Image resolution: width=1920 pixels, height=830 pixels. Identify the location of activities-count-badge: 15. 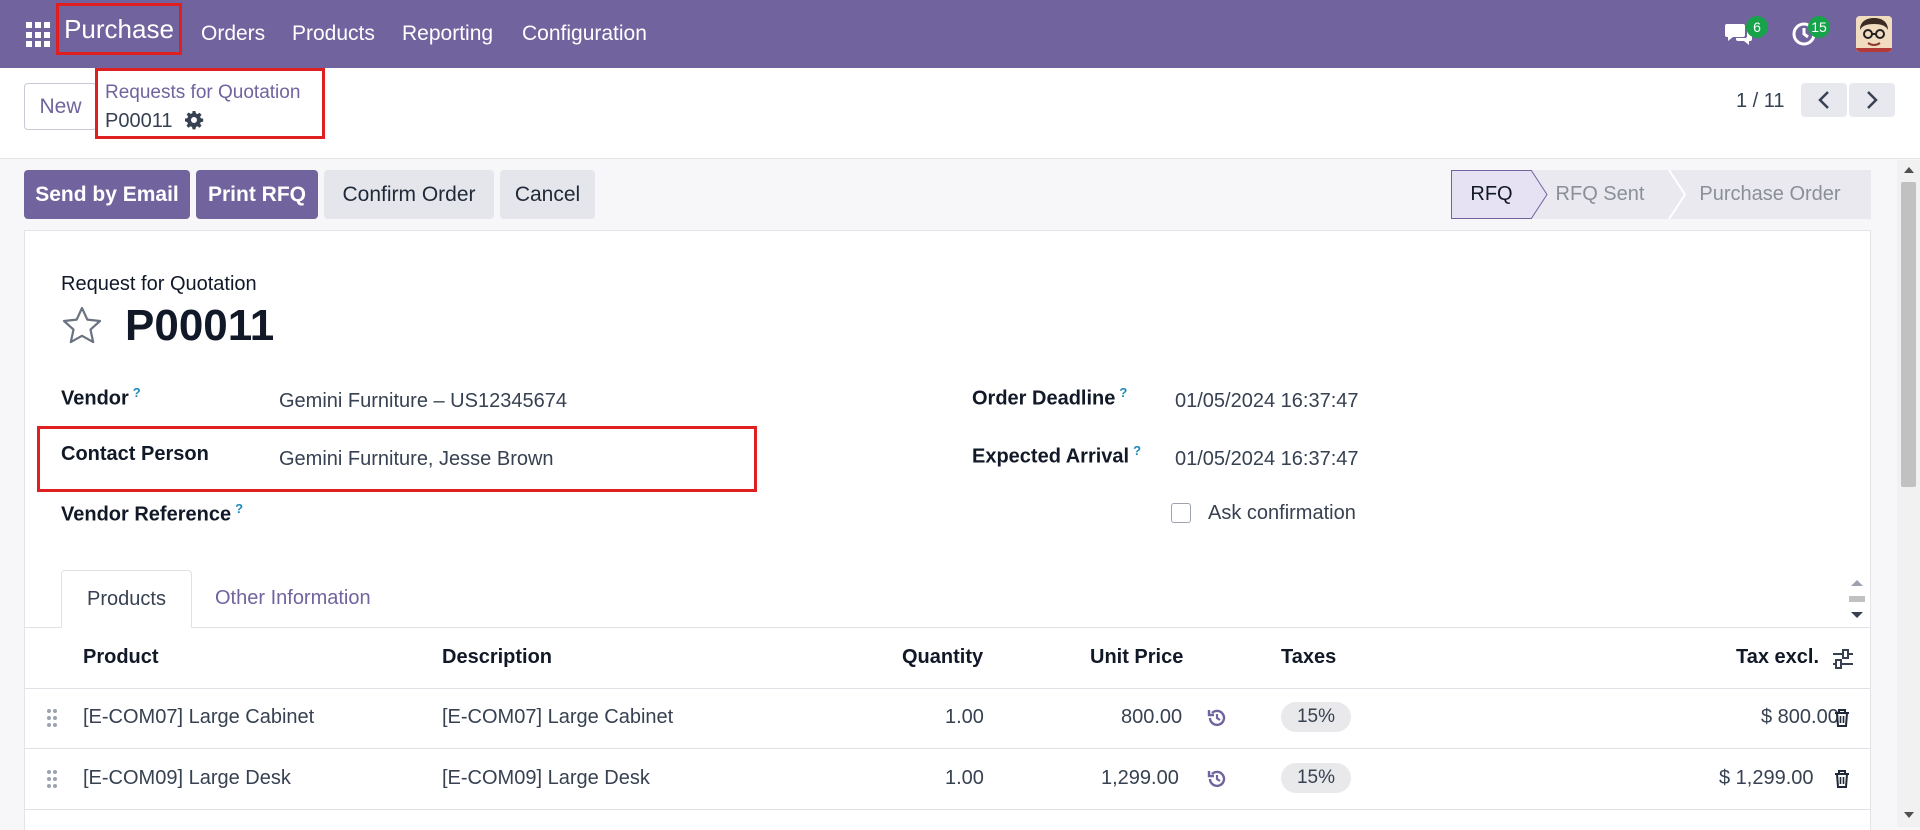
(1819, 27).